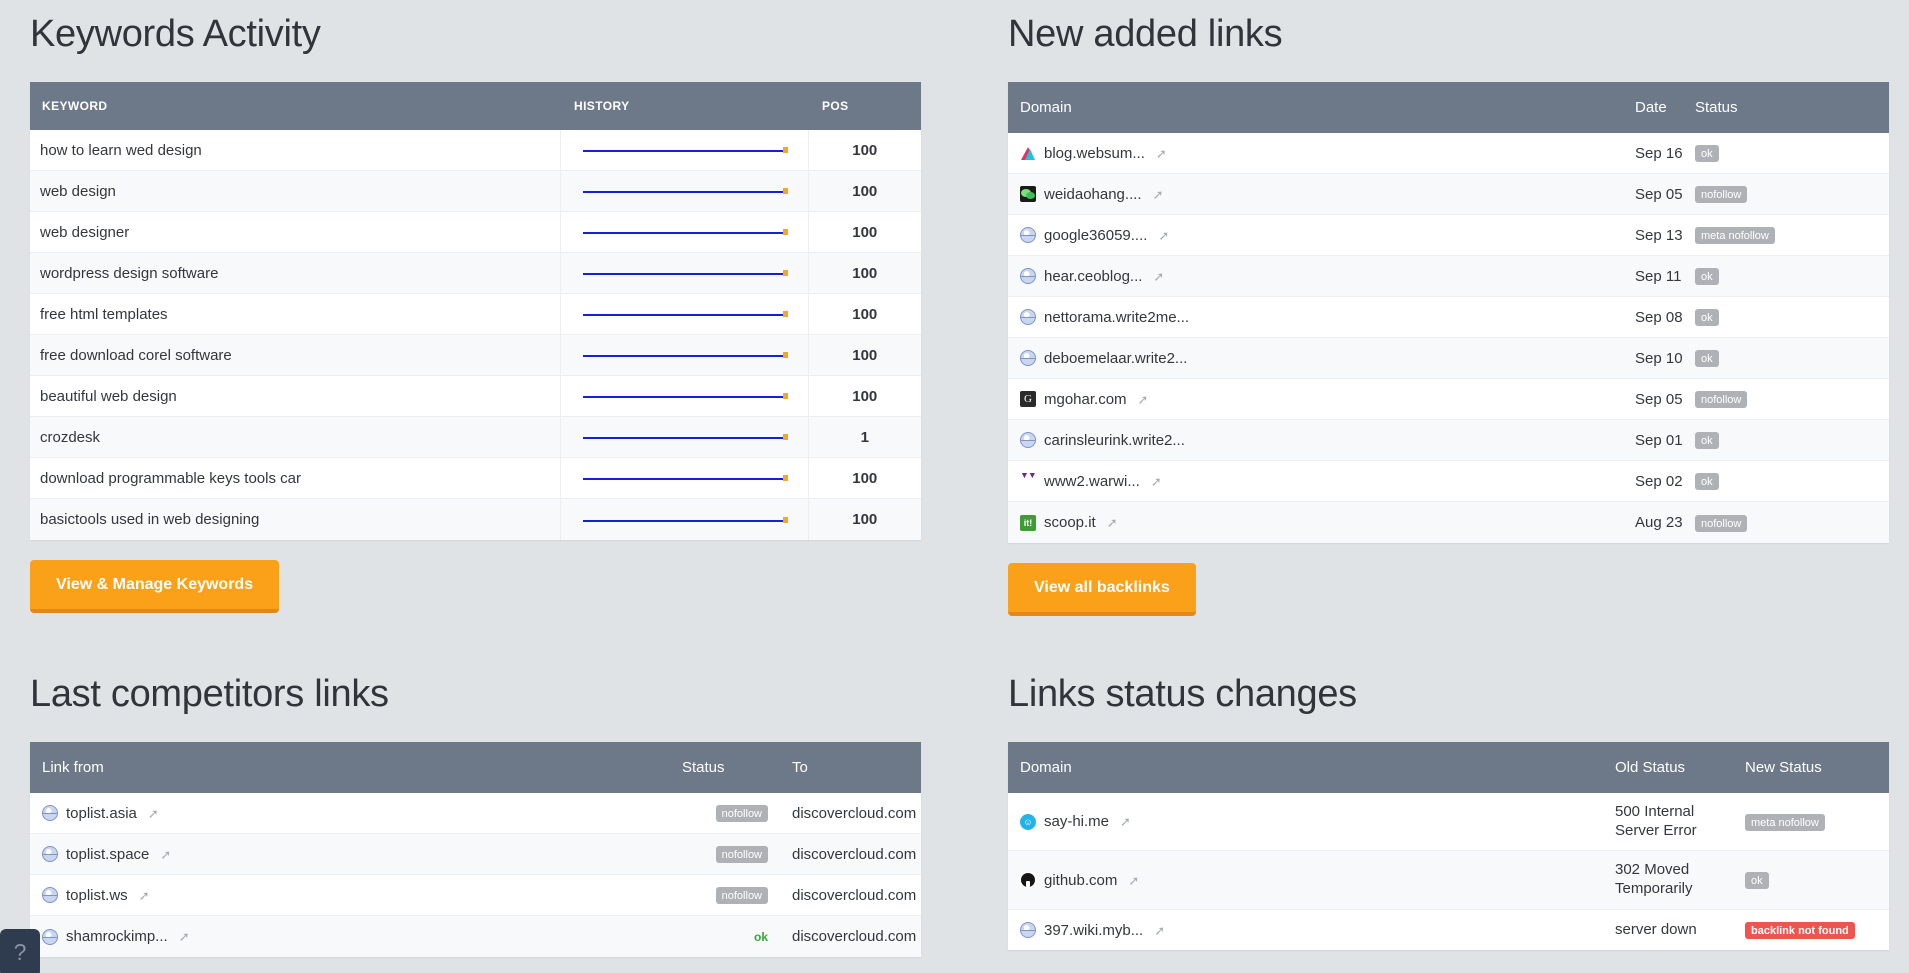 This screenshot has height=973, width=1909. What do you see at coordinates (475, 813) in the screenshot?
I see `table-row: toplist.asia ➚ nofollow discovercloud.com` at bounding box center [475, 813].